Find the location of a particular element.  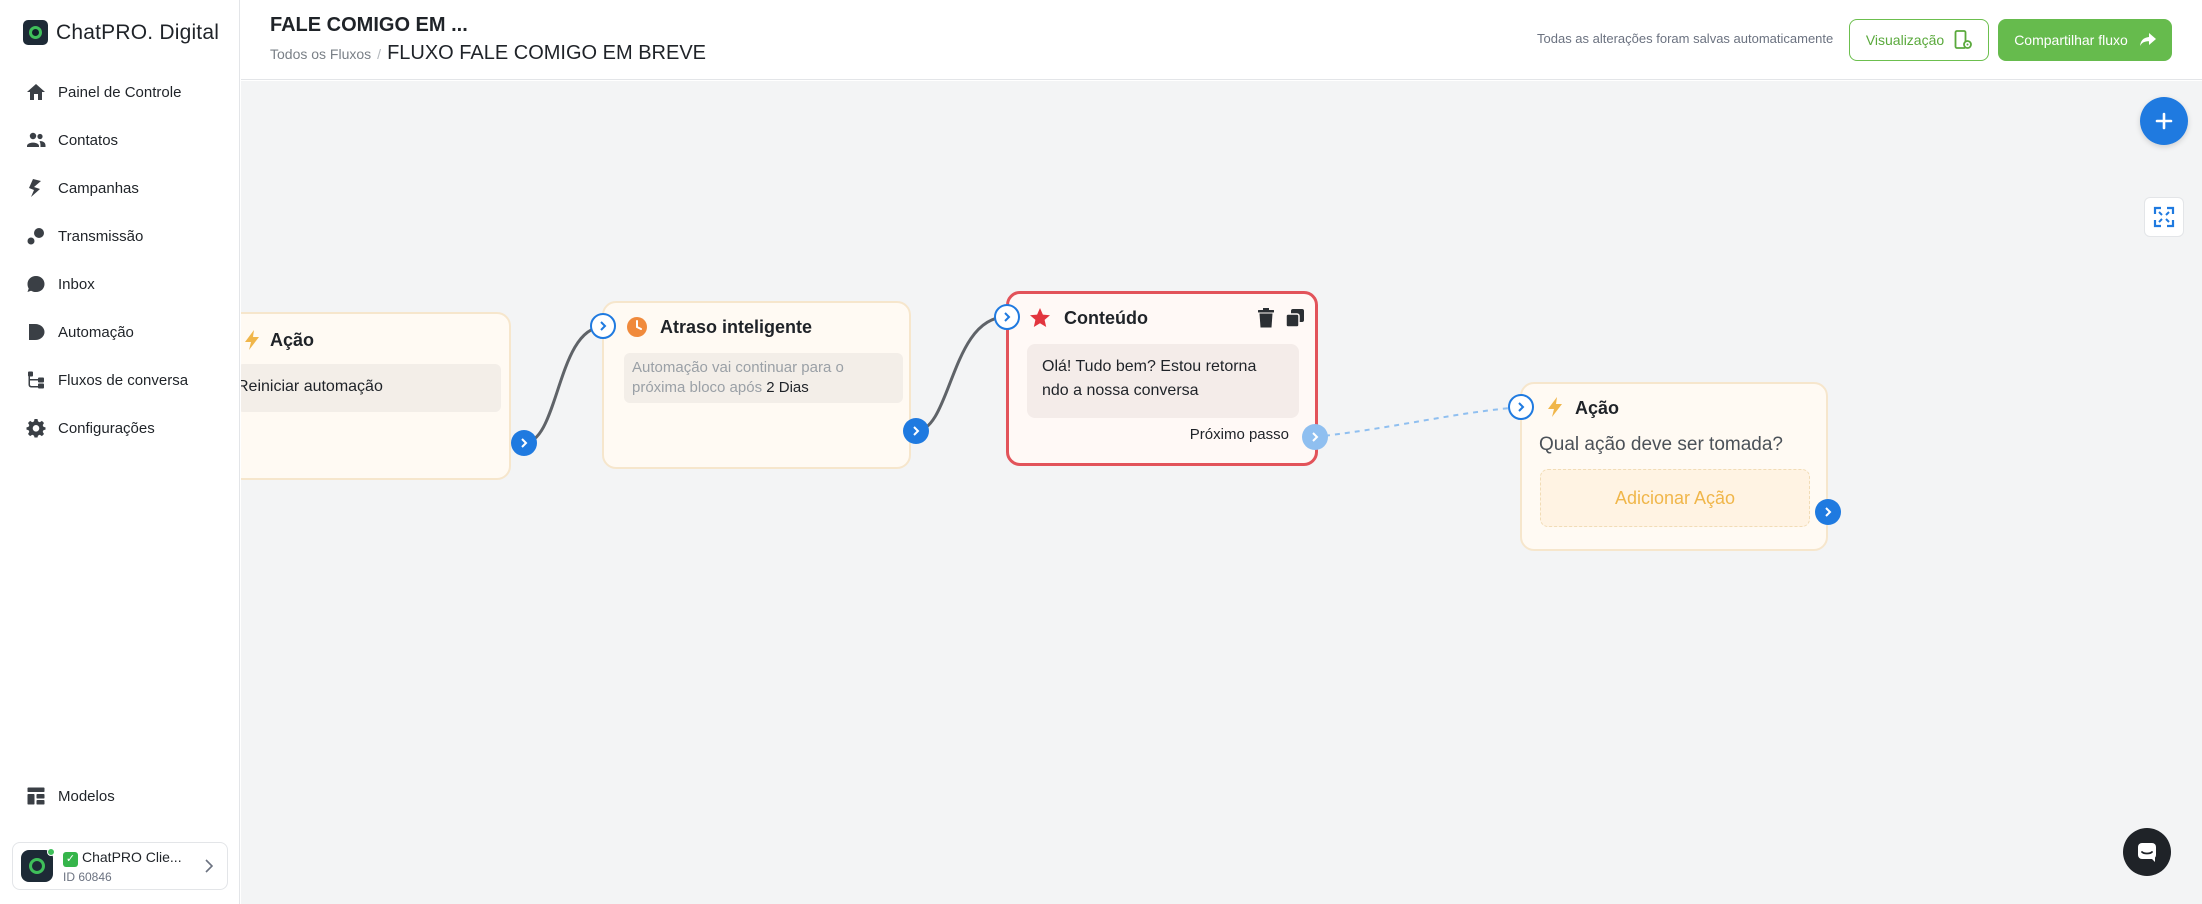

breadcrumb-current-flow: FLUXO FALE COMIGO EM BREVE is located at coordinates (546, 53).